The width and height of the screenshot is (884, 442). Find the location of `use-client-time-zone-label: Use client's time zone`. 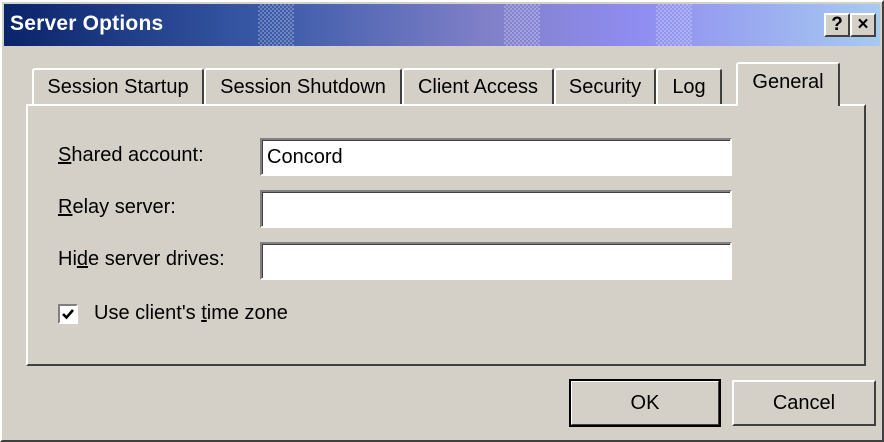

use-client-time-zone-label: Use client's time zone is located at coordinates (191, 313).